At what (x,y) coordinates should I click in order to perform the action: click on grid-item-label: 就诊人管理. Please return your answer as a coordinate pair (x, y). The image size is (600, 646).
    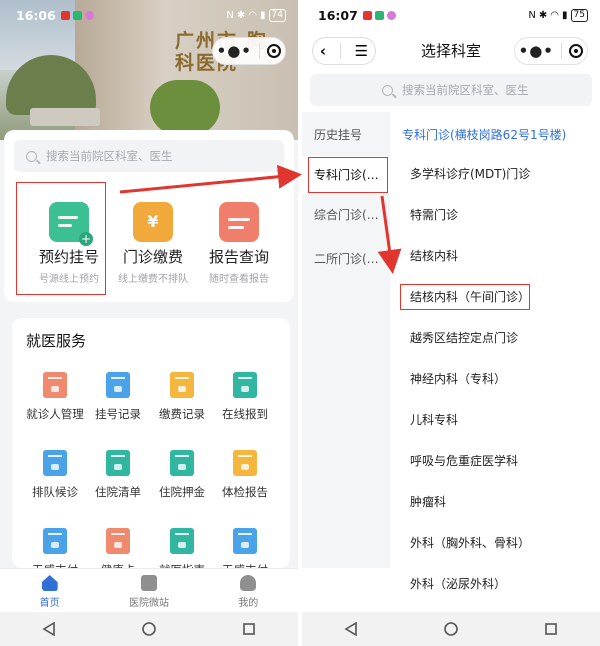
    Looking at the image, I should click on (55, 414).